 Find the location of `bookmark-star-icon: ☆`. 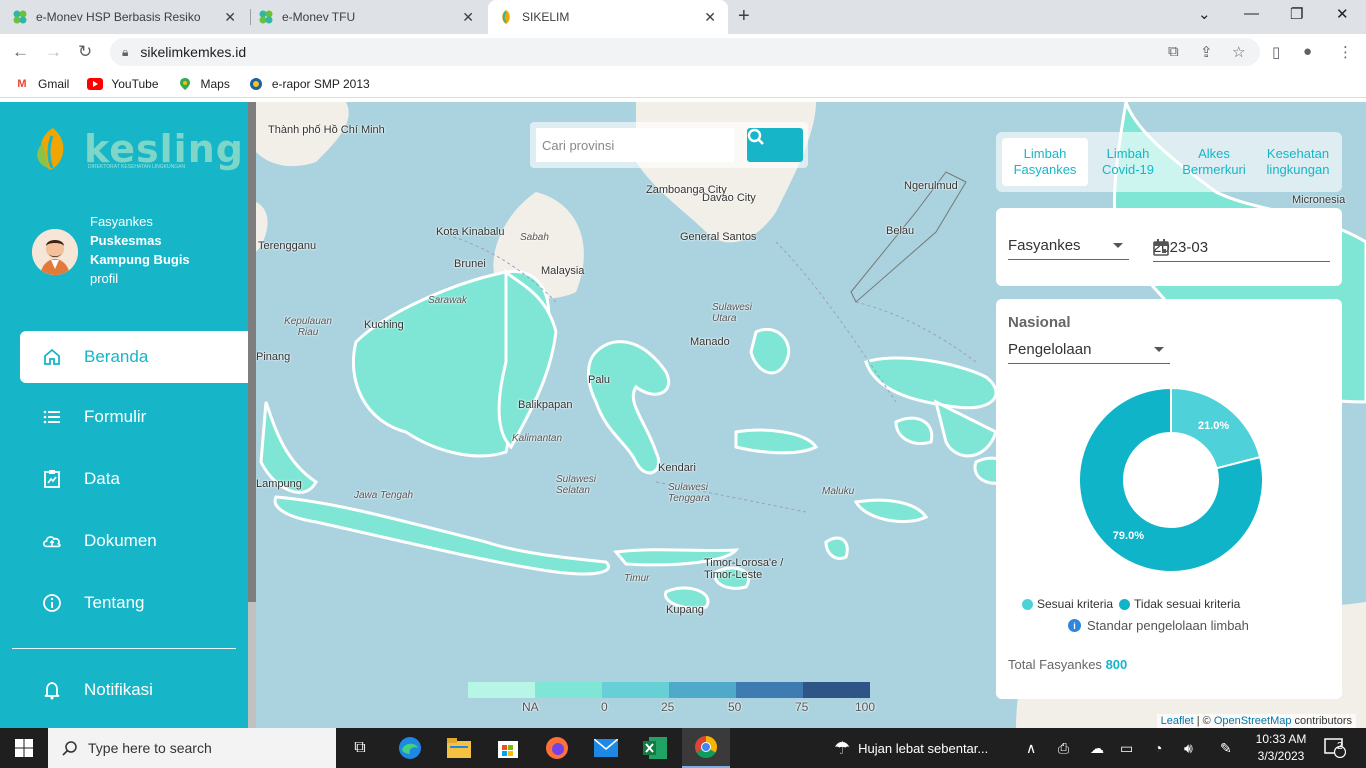

bookmark-star-icon: ☆ is located at coordinates (1238, 52).